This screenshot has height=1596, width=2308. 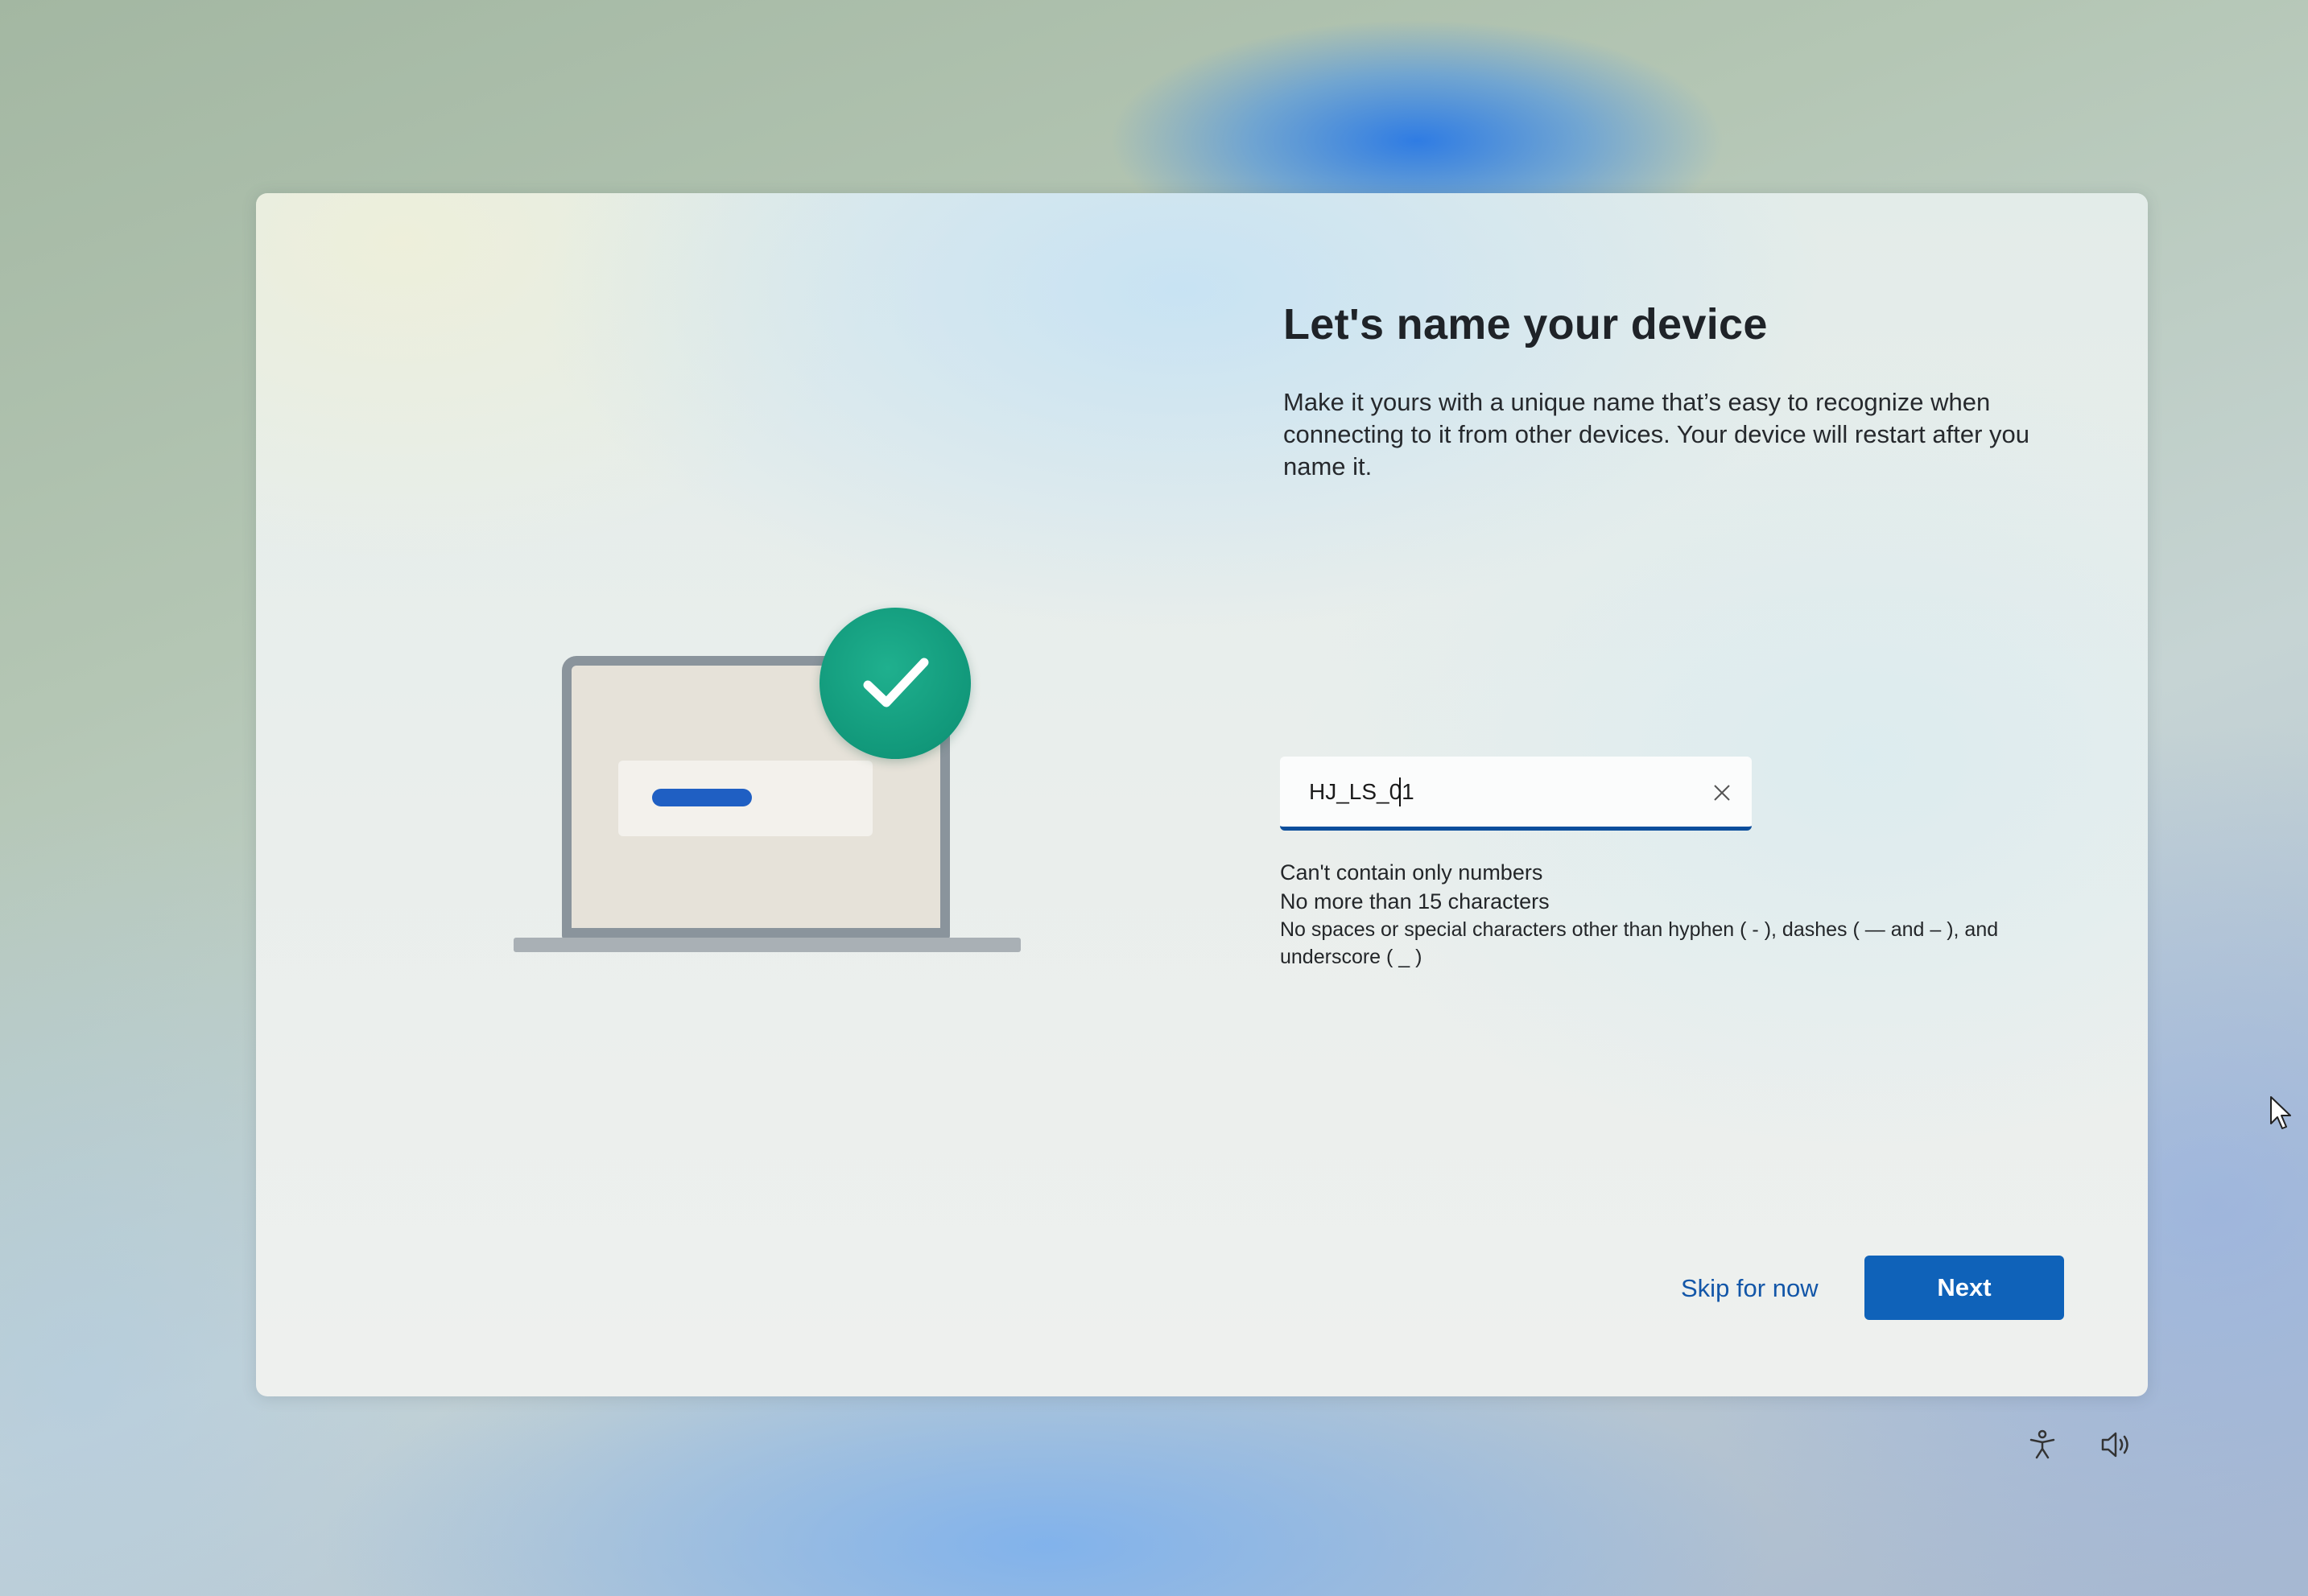 I want to click on volume-icon, so click(x=2117, y=1444).